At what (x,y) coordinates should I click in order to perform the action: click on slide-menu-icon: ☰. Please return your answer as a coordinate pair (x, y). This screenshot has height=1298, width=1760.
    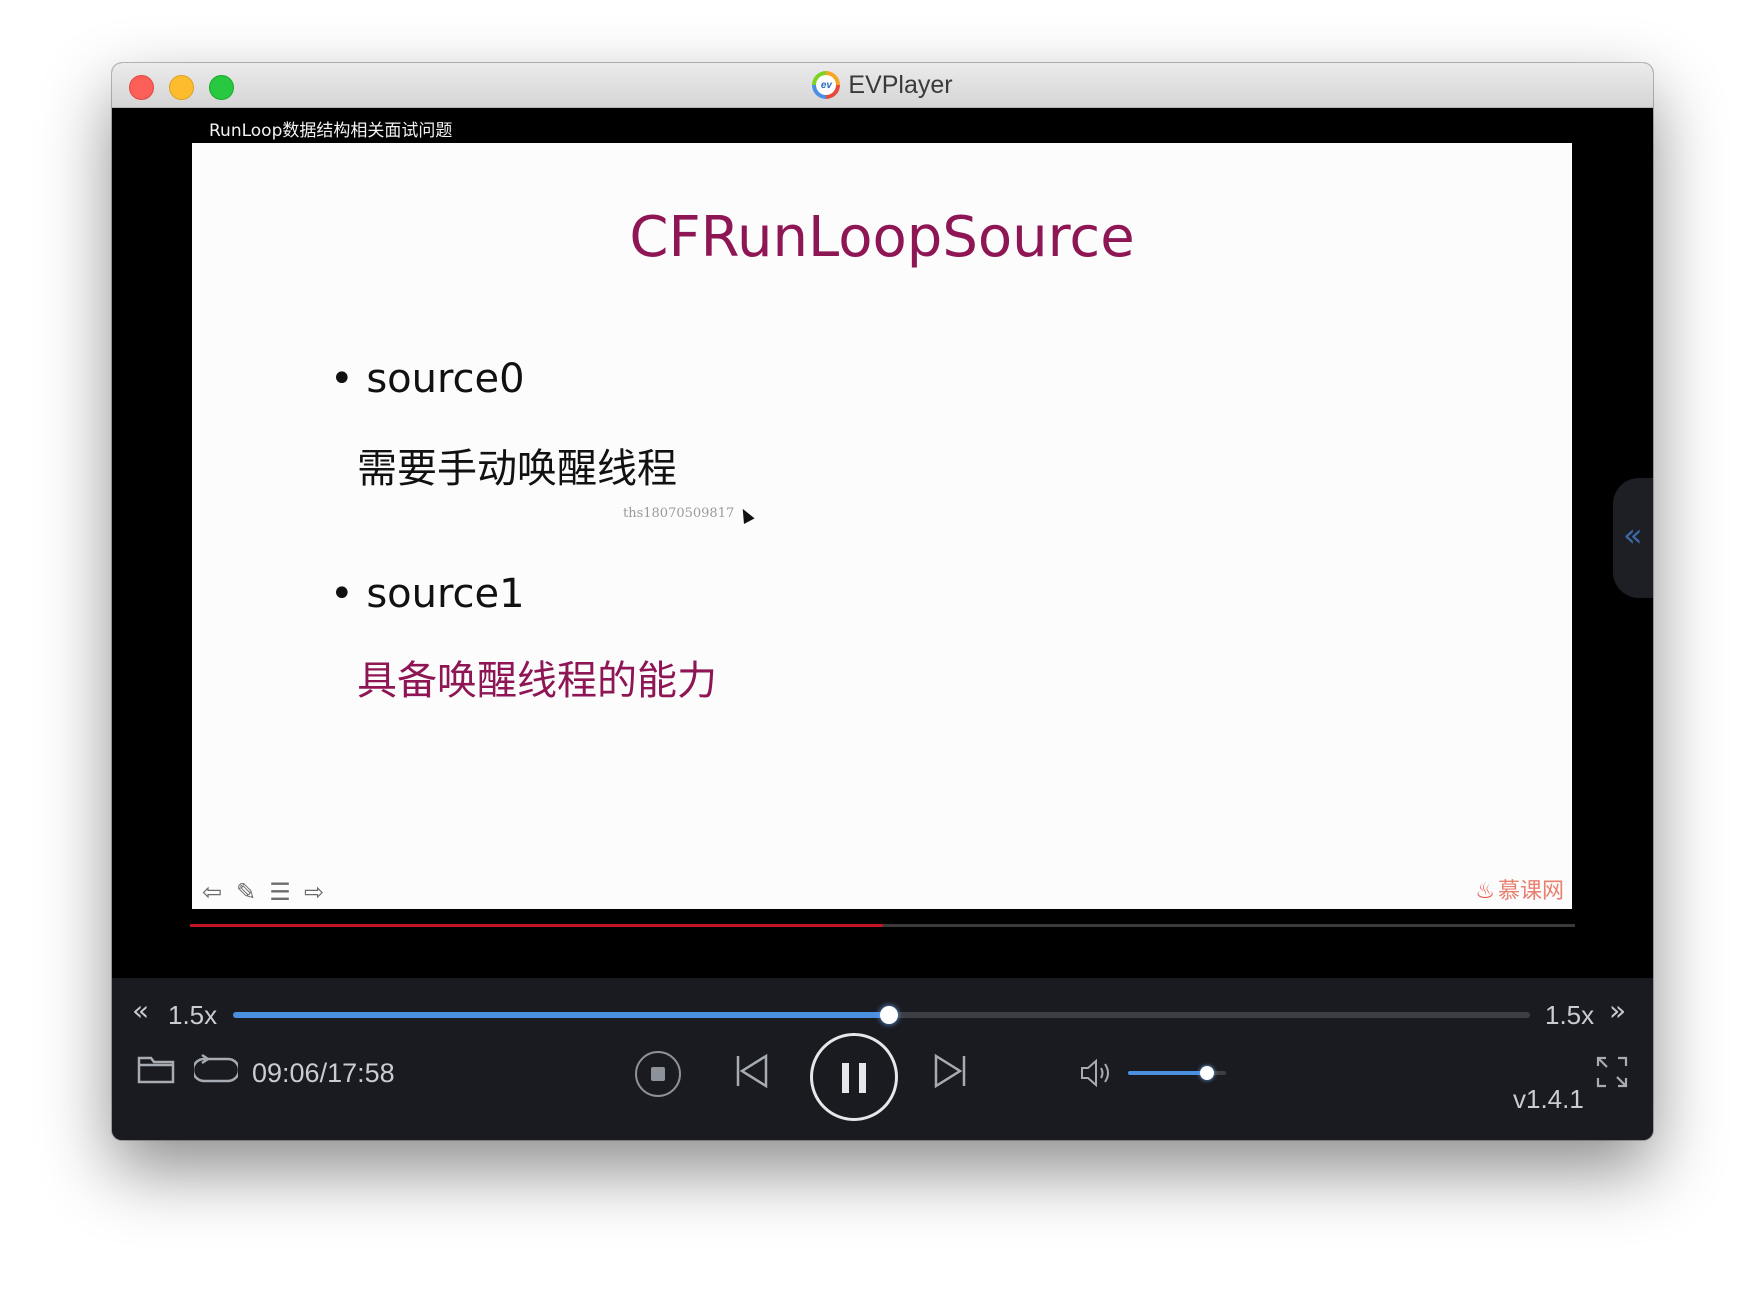
    Looking at the image, I should click on (280, 892).